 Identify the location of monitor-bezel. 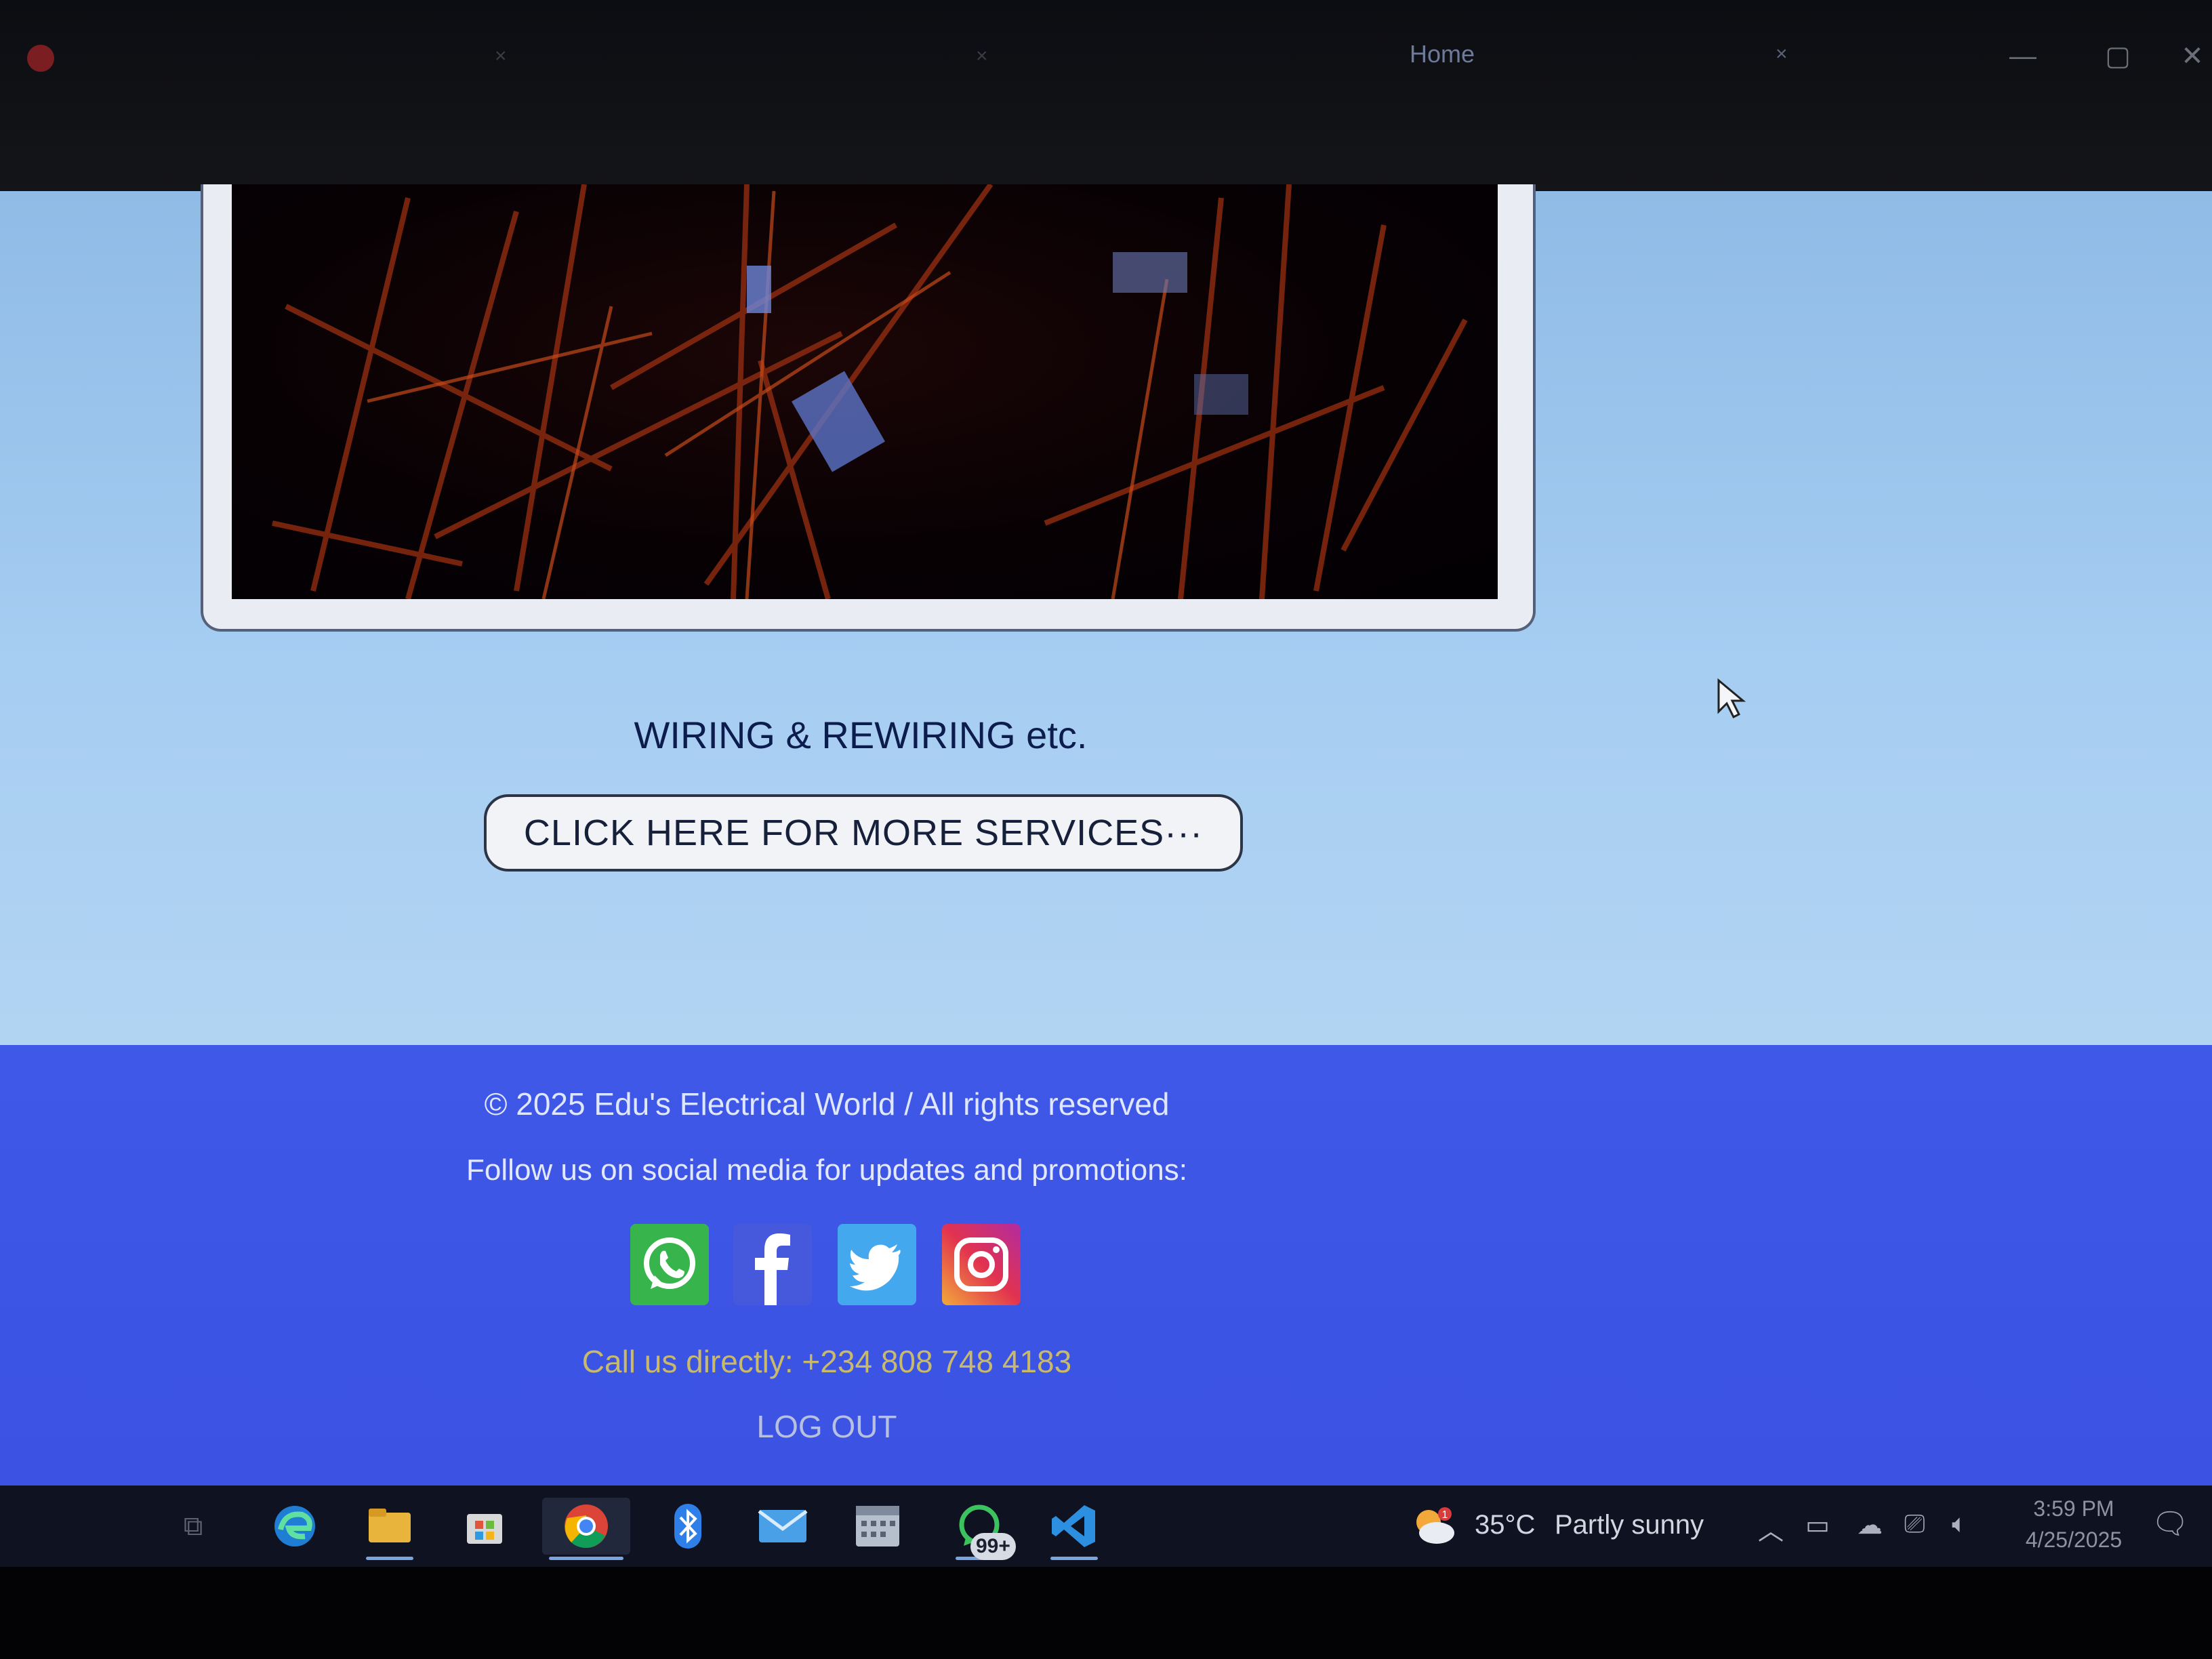
(1106, 1613).